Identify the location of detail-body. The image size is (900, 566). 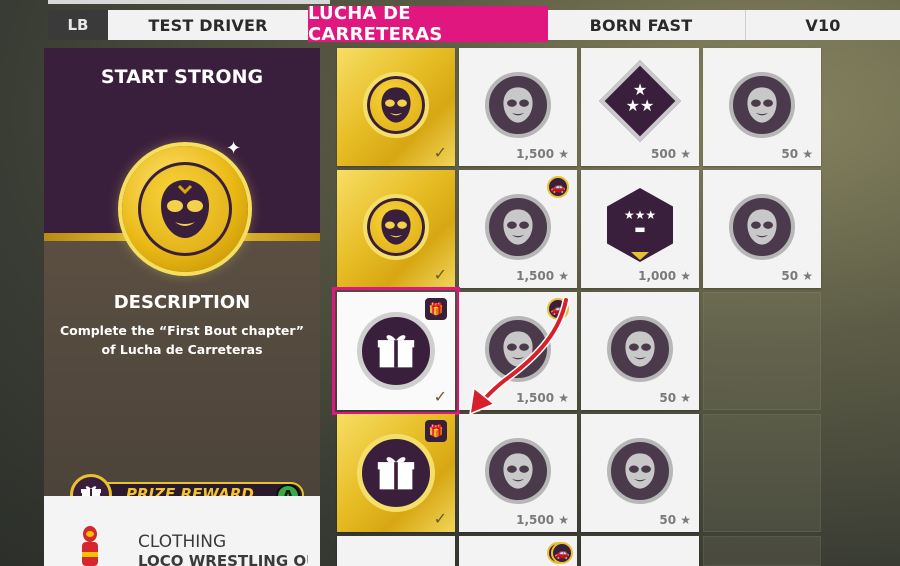
(182, 376).